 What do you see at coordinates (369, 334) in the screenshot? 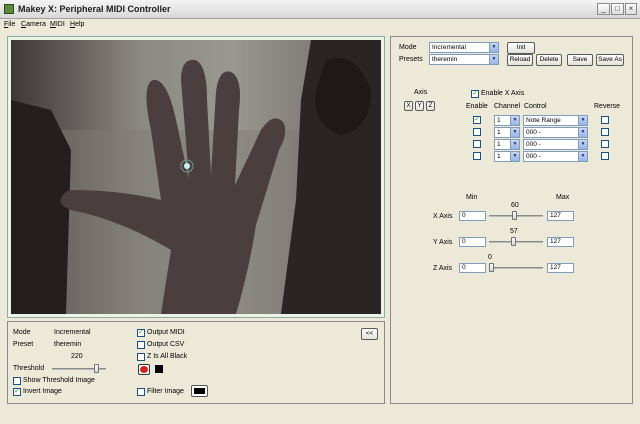
I see `collapse-button: <<` at bounding box center [369, 334].